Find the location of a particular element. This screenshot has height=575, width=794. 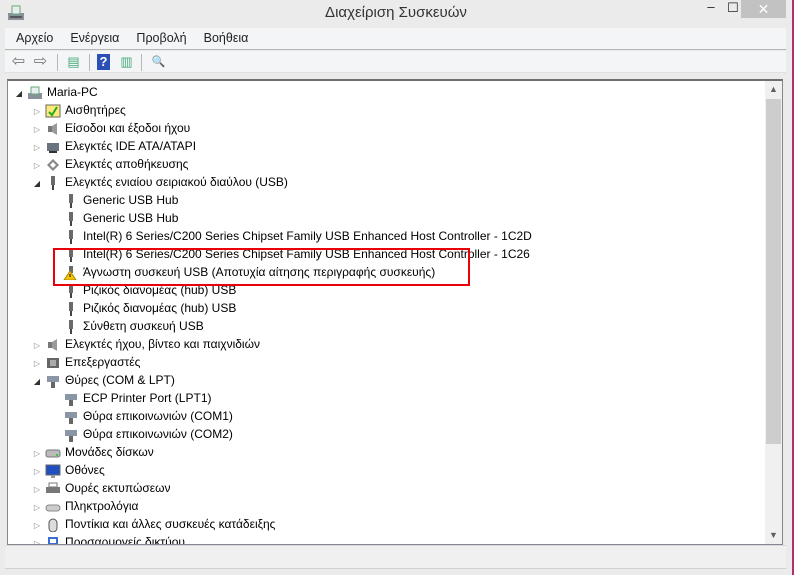

tree-item: ▷ Οθόνες is located at coordinates (68, 470).